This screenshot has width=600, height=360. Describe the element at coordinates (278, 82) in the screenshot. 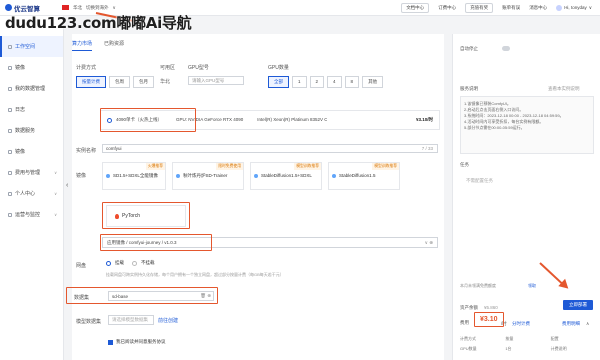

I see `gpu-count-all: 全部` at that location.